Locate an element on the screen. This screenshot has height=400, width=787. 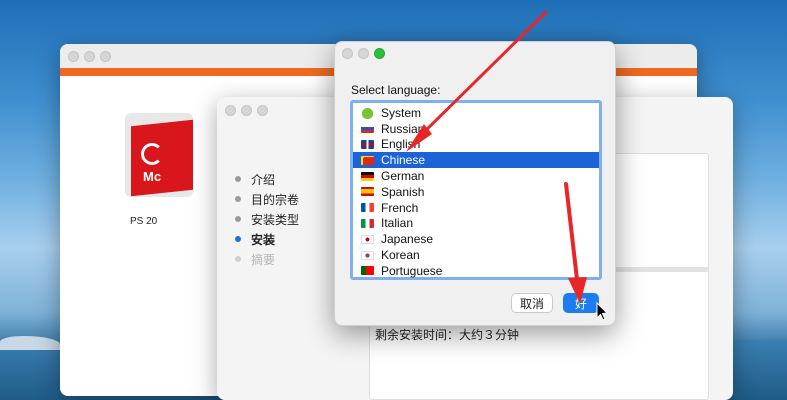
arrowhead-icon is located at coordinates (577, 290).